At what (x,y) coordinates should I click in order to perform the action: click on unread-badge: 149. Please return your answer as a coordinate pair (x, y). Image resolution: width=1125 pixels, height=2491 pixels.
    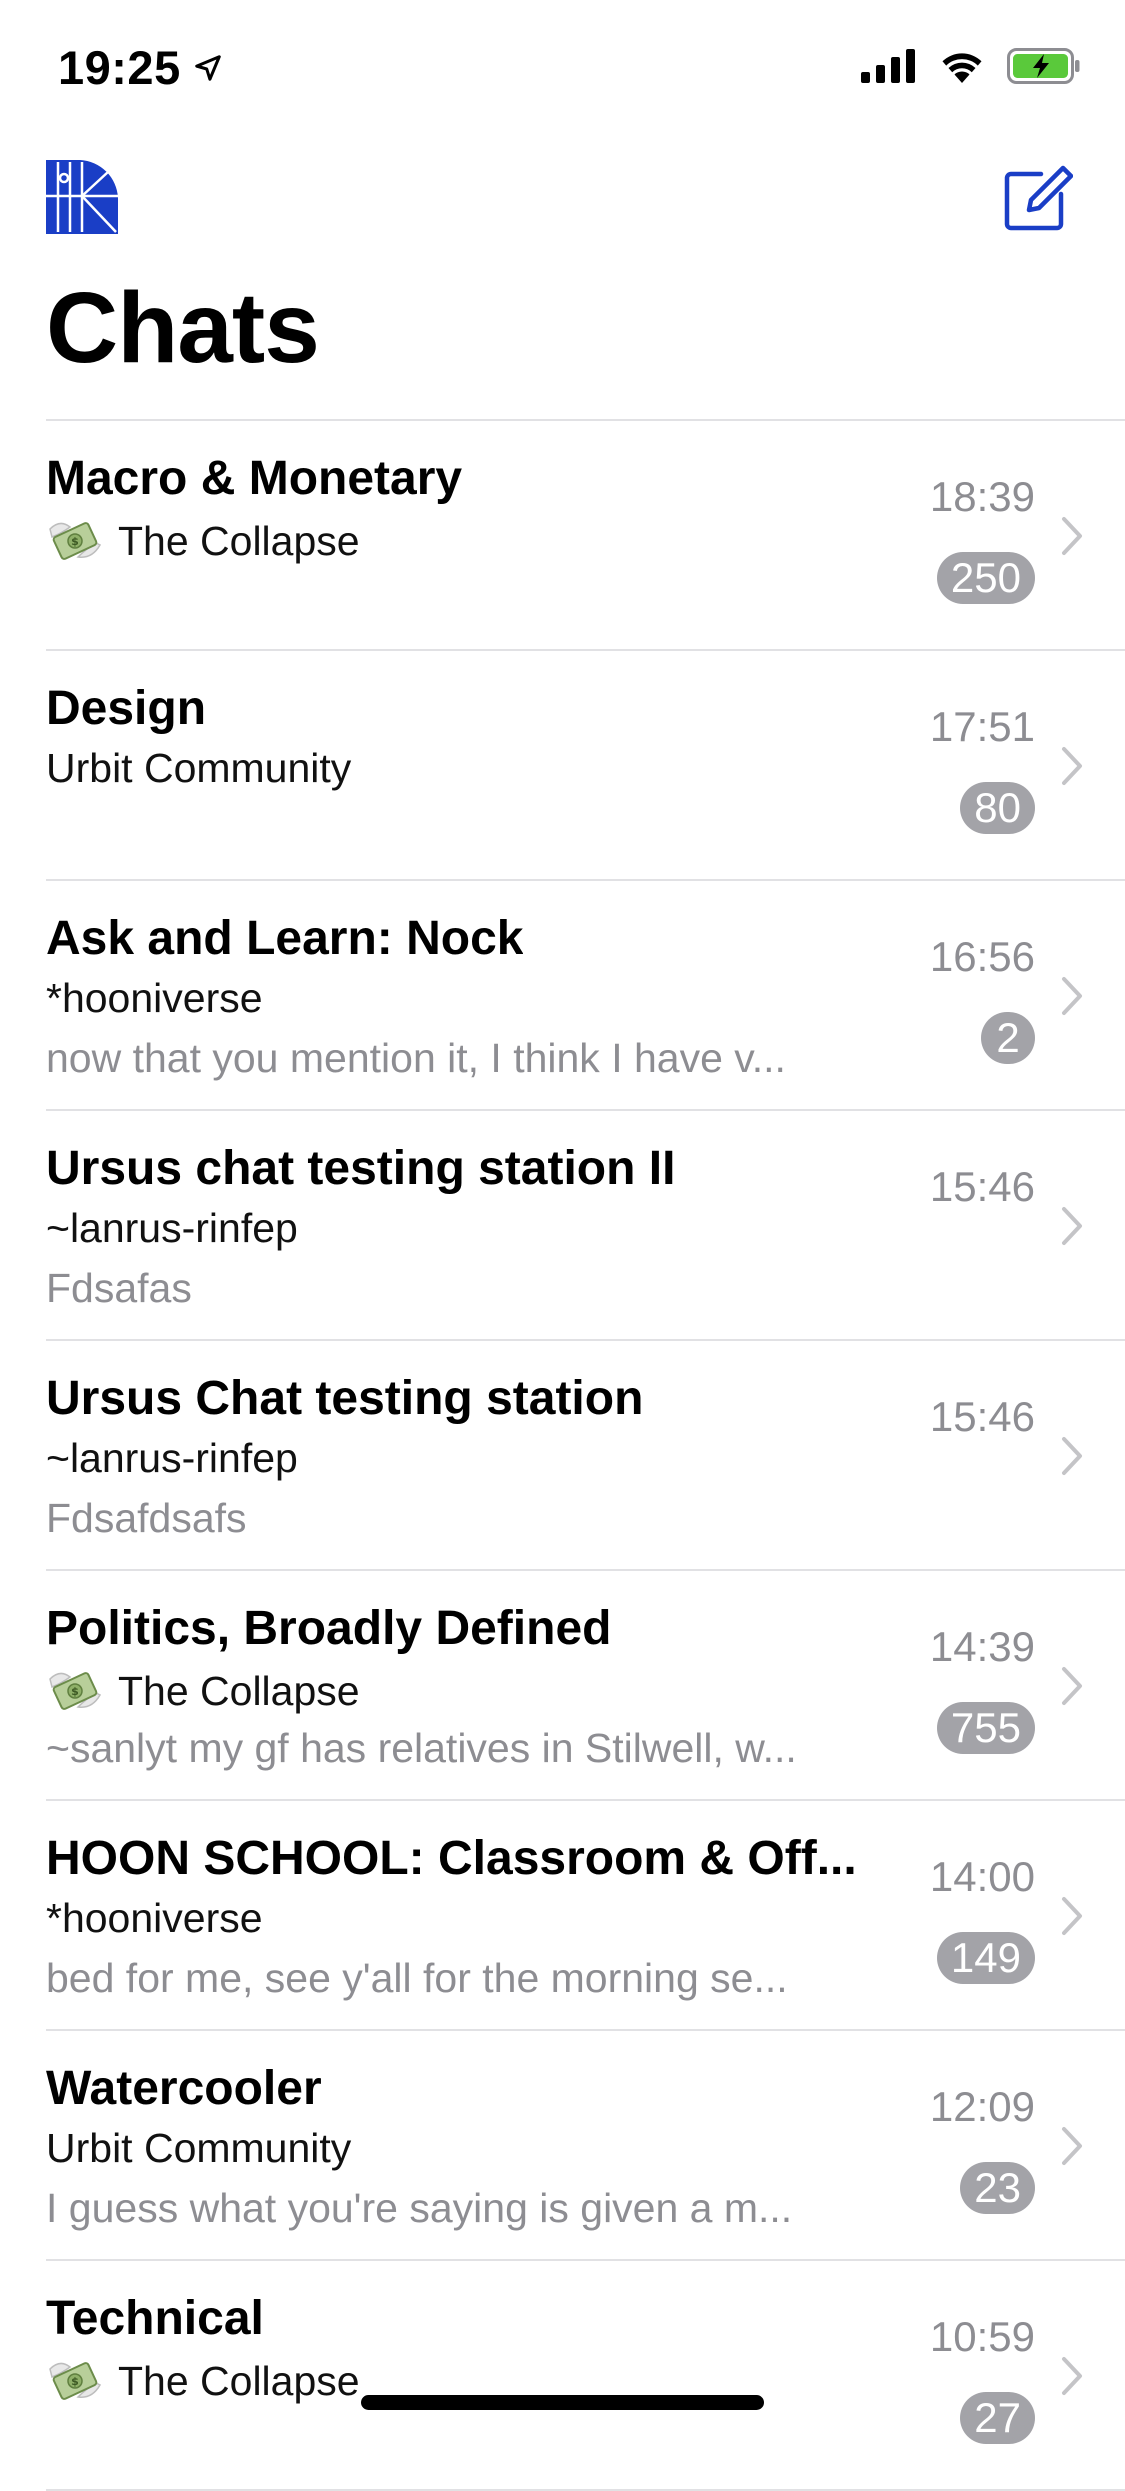
    Looking at the image, I should click on (985, 1958).